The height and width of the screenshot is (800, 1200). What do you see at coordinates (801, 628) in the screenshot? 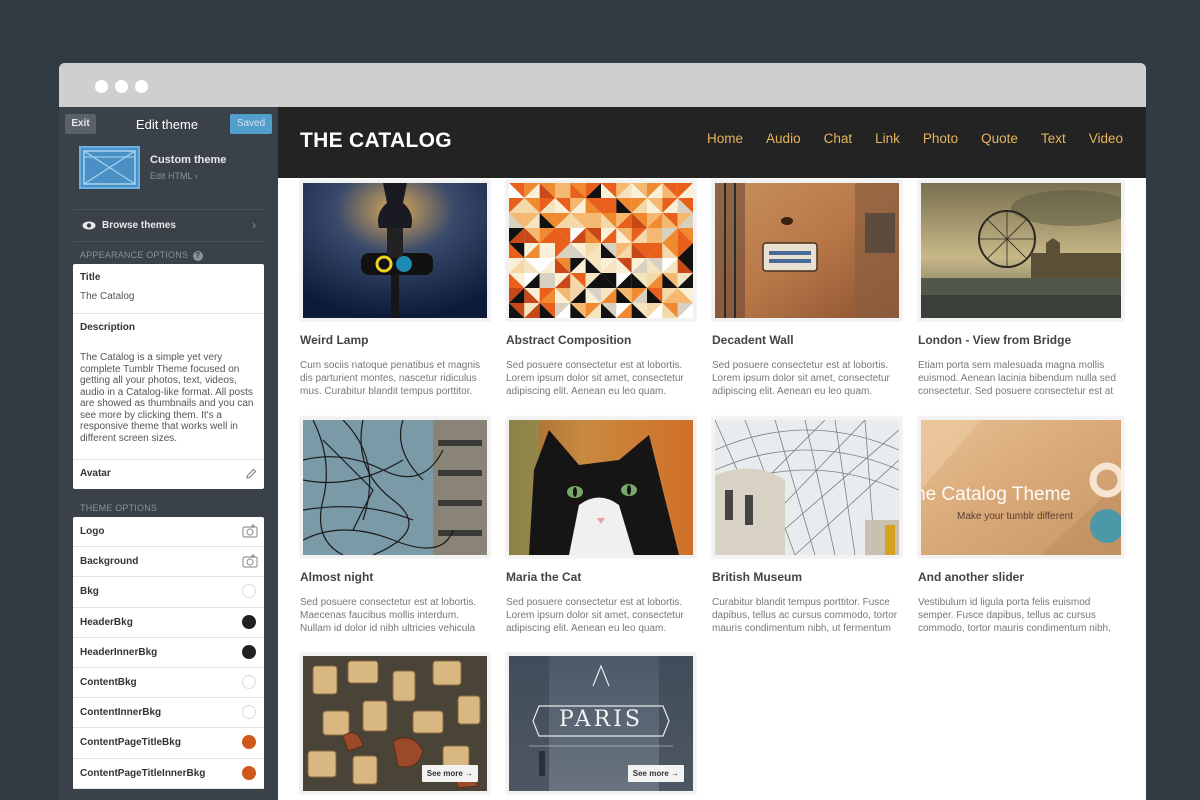
I see `post-excerpt-line: mauris condimentum nibh, ut fermentum` at bounding box center [801, 628].